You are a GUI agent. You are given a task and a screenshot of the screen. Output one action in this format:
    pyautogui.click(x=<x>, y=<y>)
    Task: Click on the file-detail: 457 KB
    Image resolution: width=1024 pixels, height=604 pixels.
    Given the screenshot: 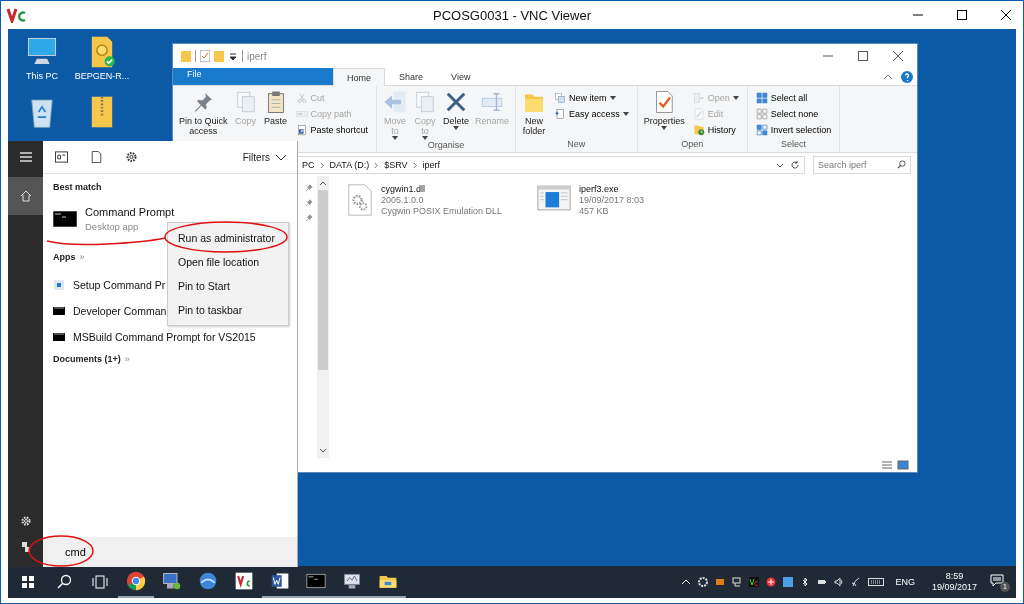 What is the action you would take?
    pyautogui.click(x=594, y=211)
    